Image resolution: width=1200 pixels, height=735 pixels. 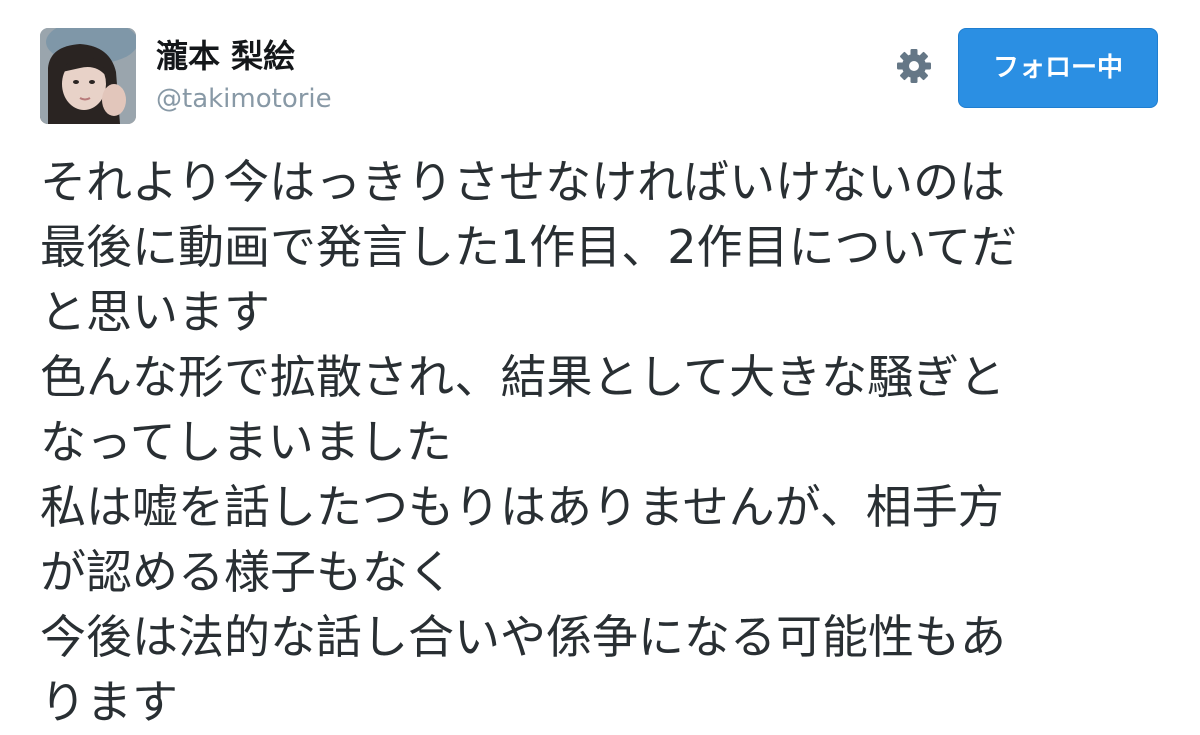 I want to click on avatar, so click(x=88, y=76).